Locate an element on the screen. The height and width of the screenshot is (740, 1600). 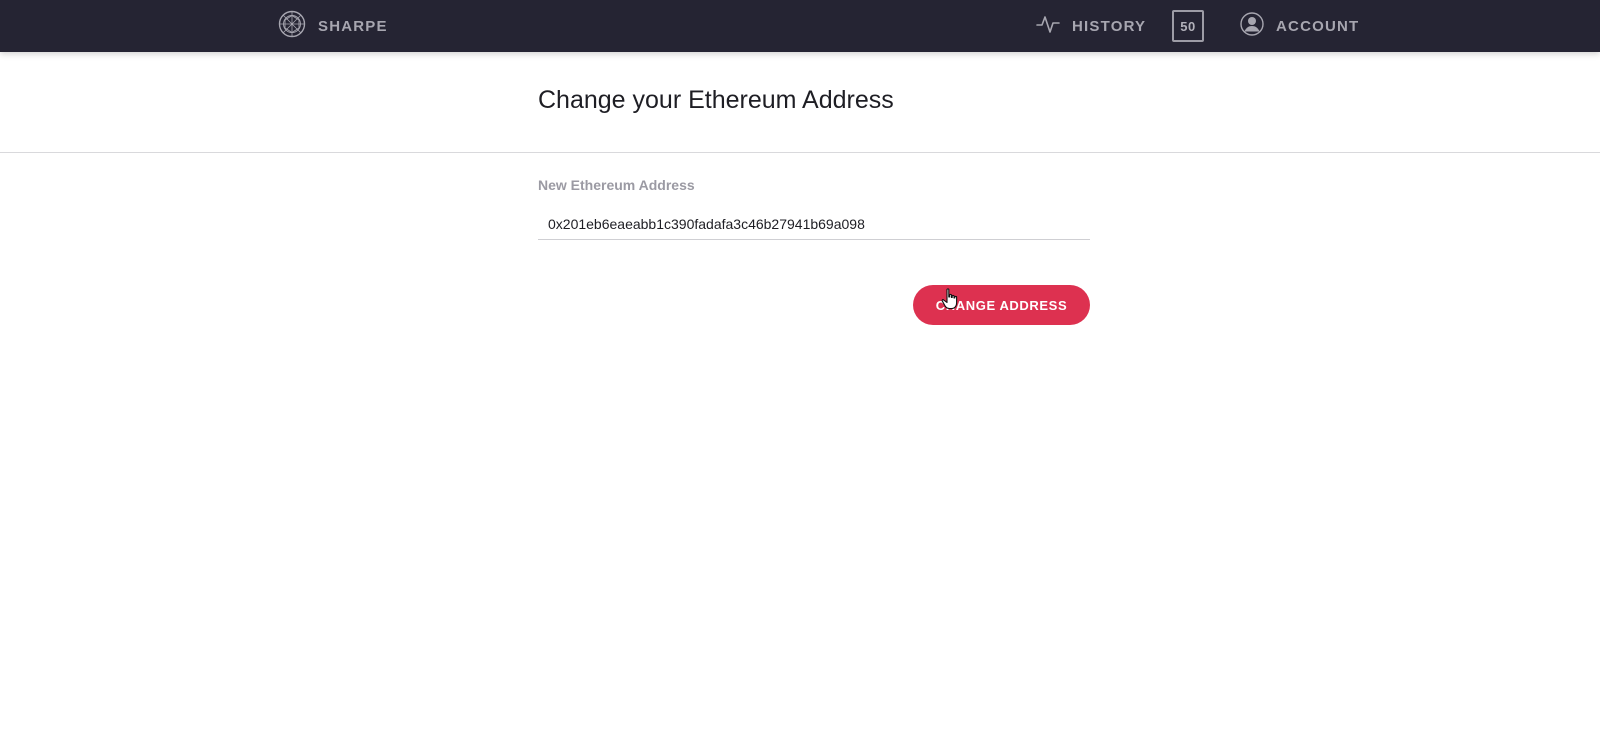
nav-history-link: HISTORY is located at coordinates (1091, 26).